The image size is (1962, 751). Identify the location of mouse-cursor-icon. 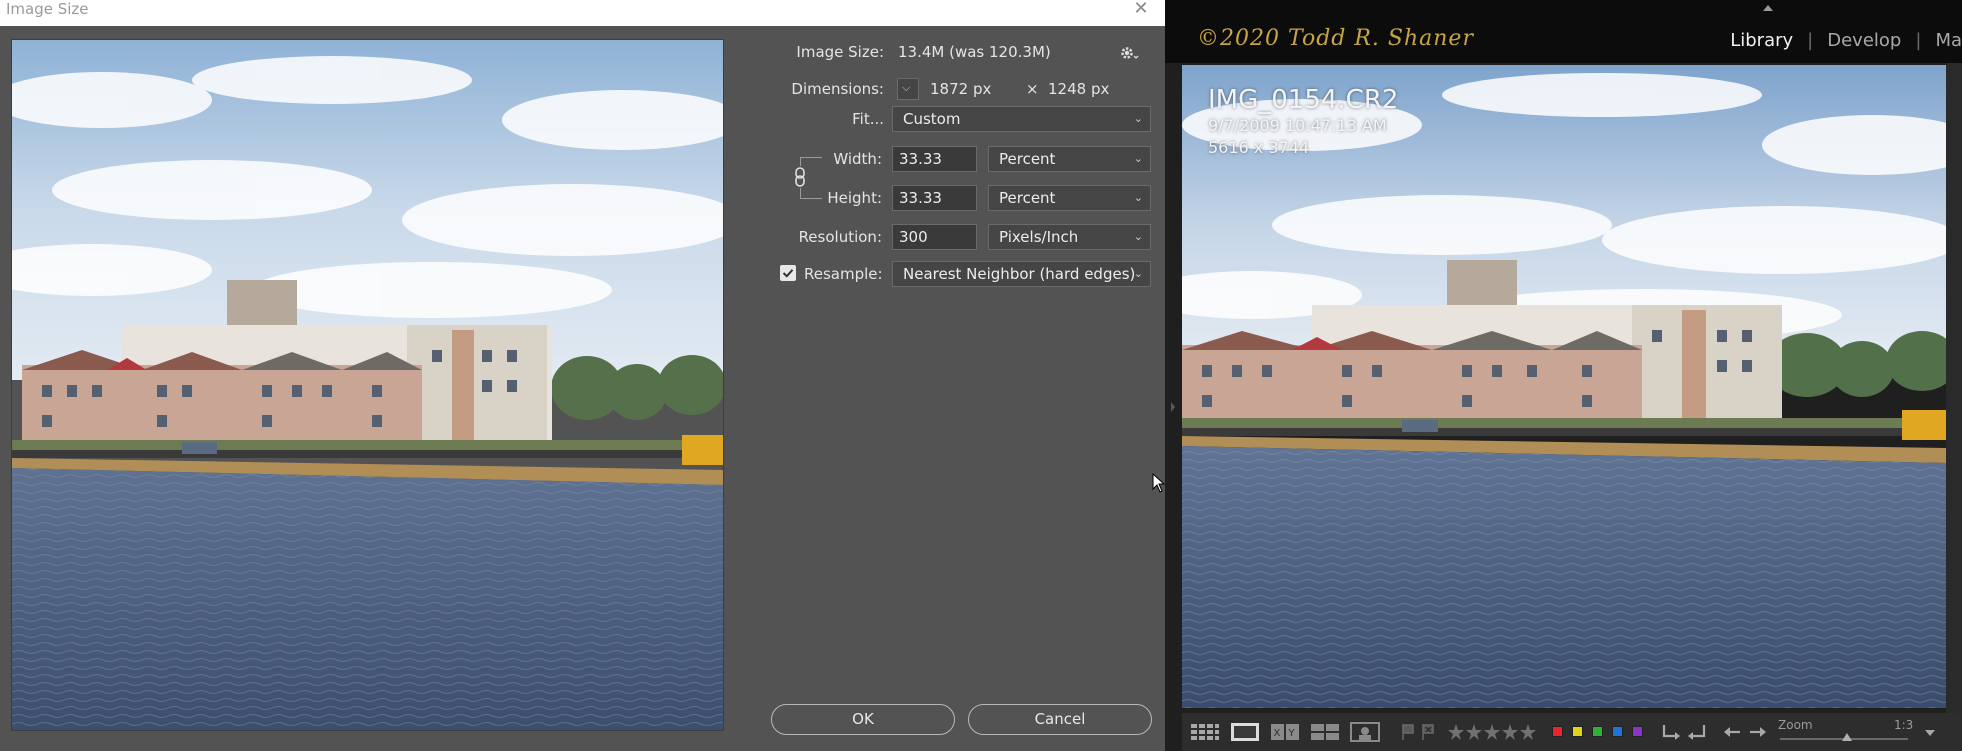
(1159, 482).